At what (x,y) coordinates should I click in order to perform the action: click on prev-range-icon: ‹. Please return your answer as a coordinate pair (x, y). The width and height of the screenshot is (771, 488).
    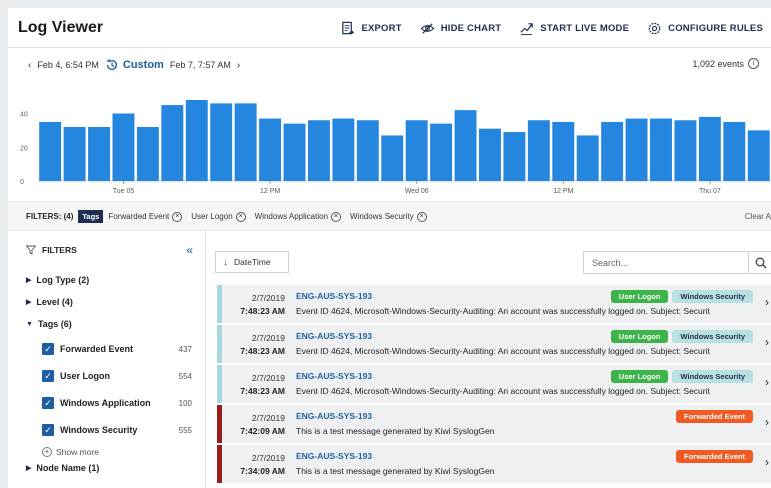
    Looking at the image, I should click on (29, 65).